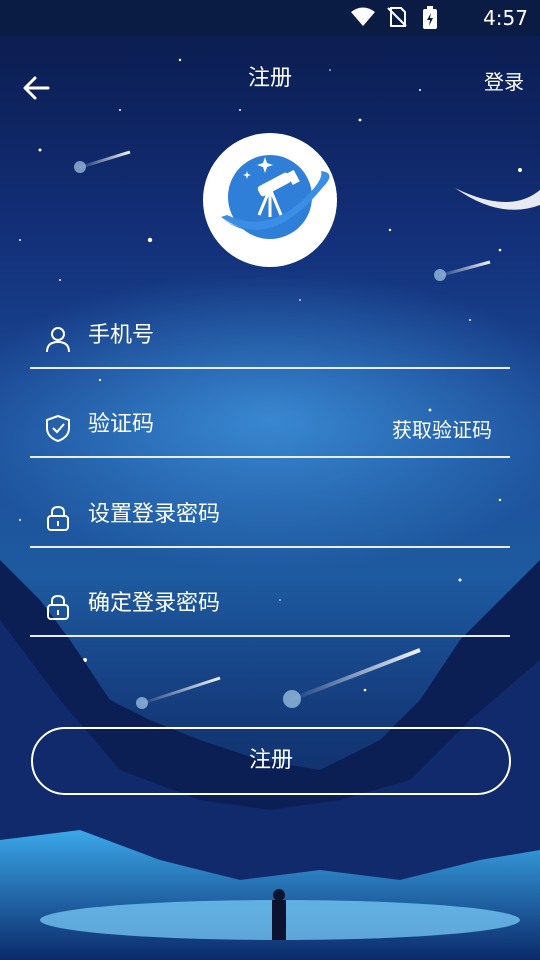  What do you see at coordinates (397, 17) in the screenshot?
I see `no-sim-icon` at bounding box center [397, 17].